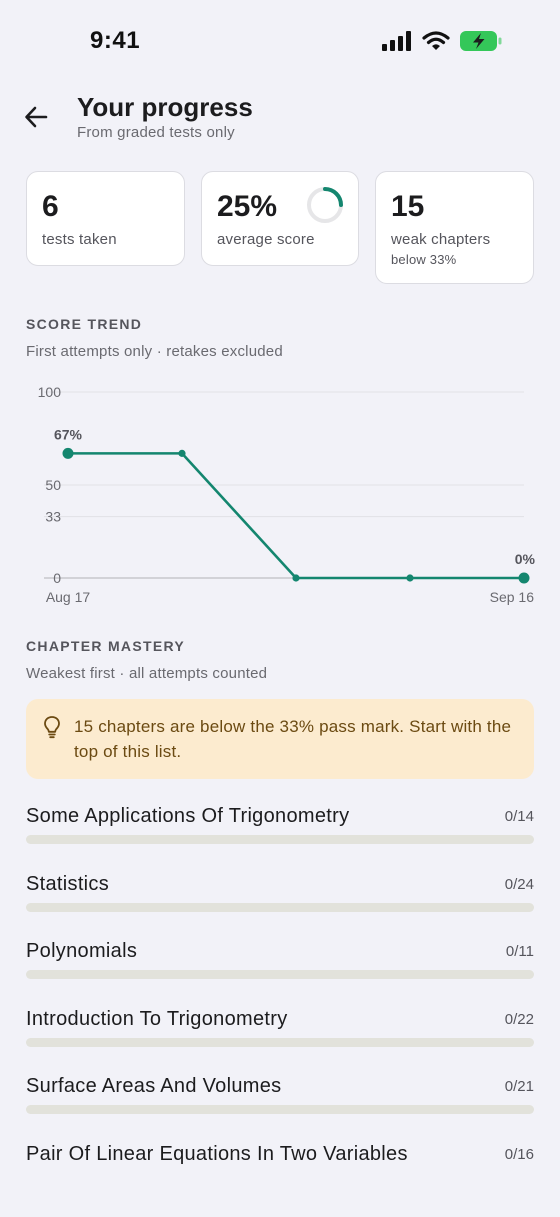  What do you see at coordinates (481, 41) in the screenshot?
I see `battery-charging-icon` at bounding box center [481, 41].